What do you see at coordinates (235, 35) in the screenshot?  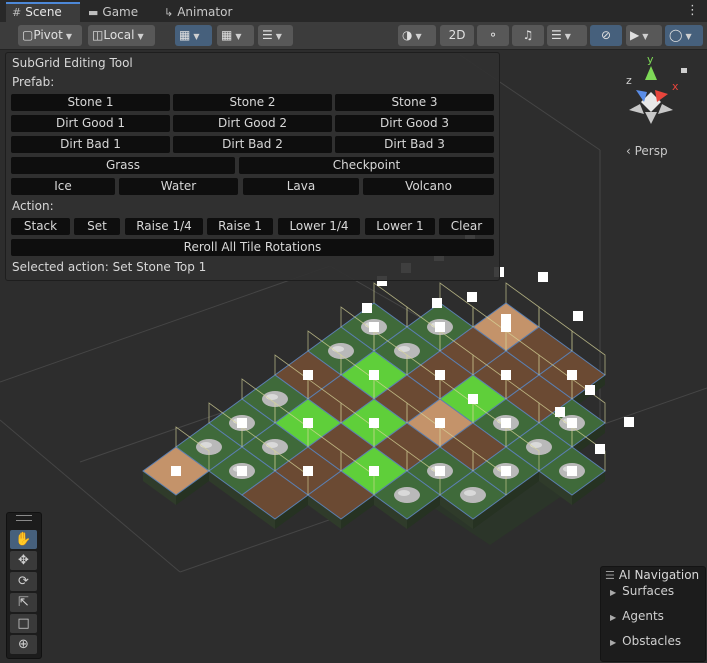 I see `grid-visibility-toggle: ▦ ▼` at bounding box center [235, 35].